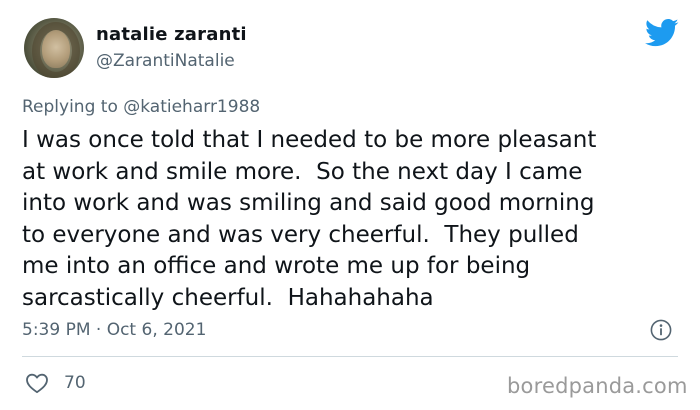  Describe the element at coordinates (75, 383) in the screenshot. I see `like-count: 70` at that location.